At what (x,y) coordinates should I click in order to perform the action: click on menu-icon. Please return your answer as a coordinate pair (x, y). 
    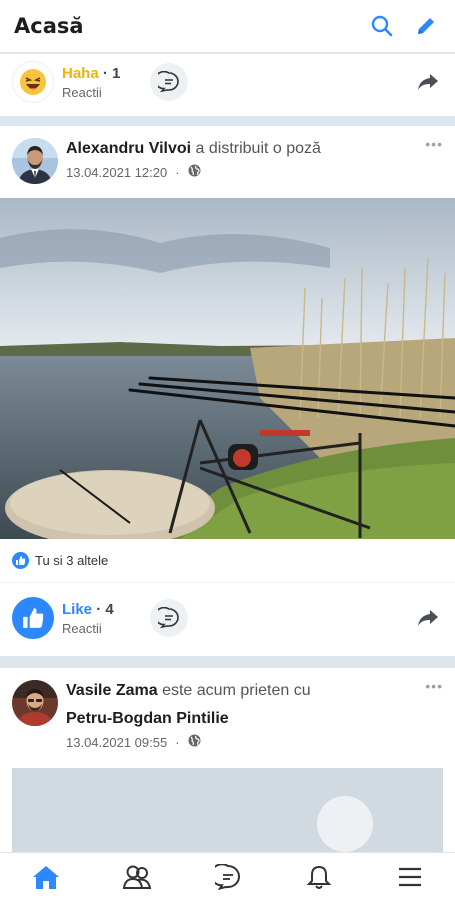
    Looking at the image, I should click on (409, 876).